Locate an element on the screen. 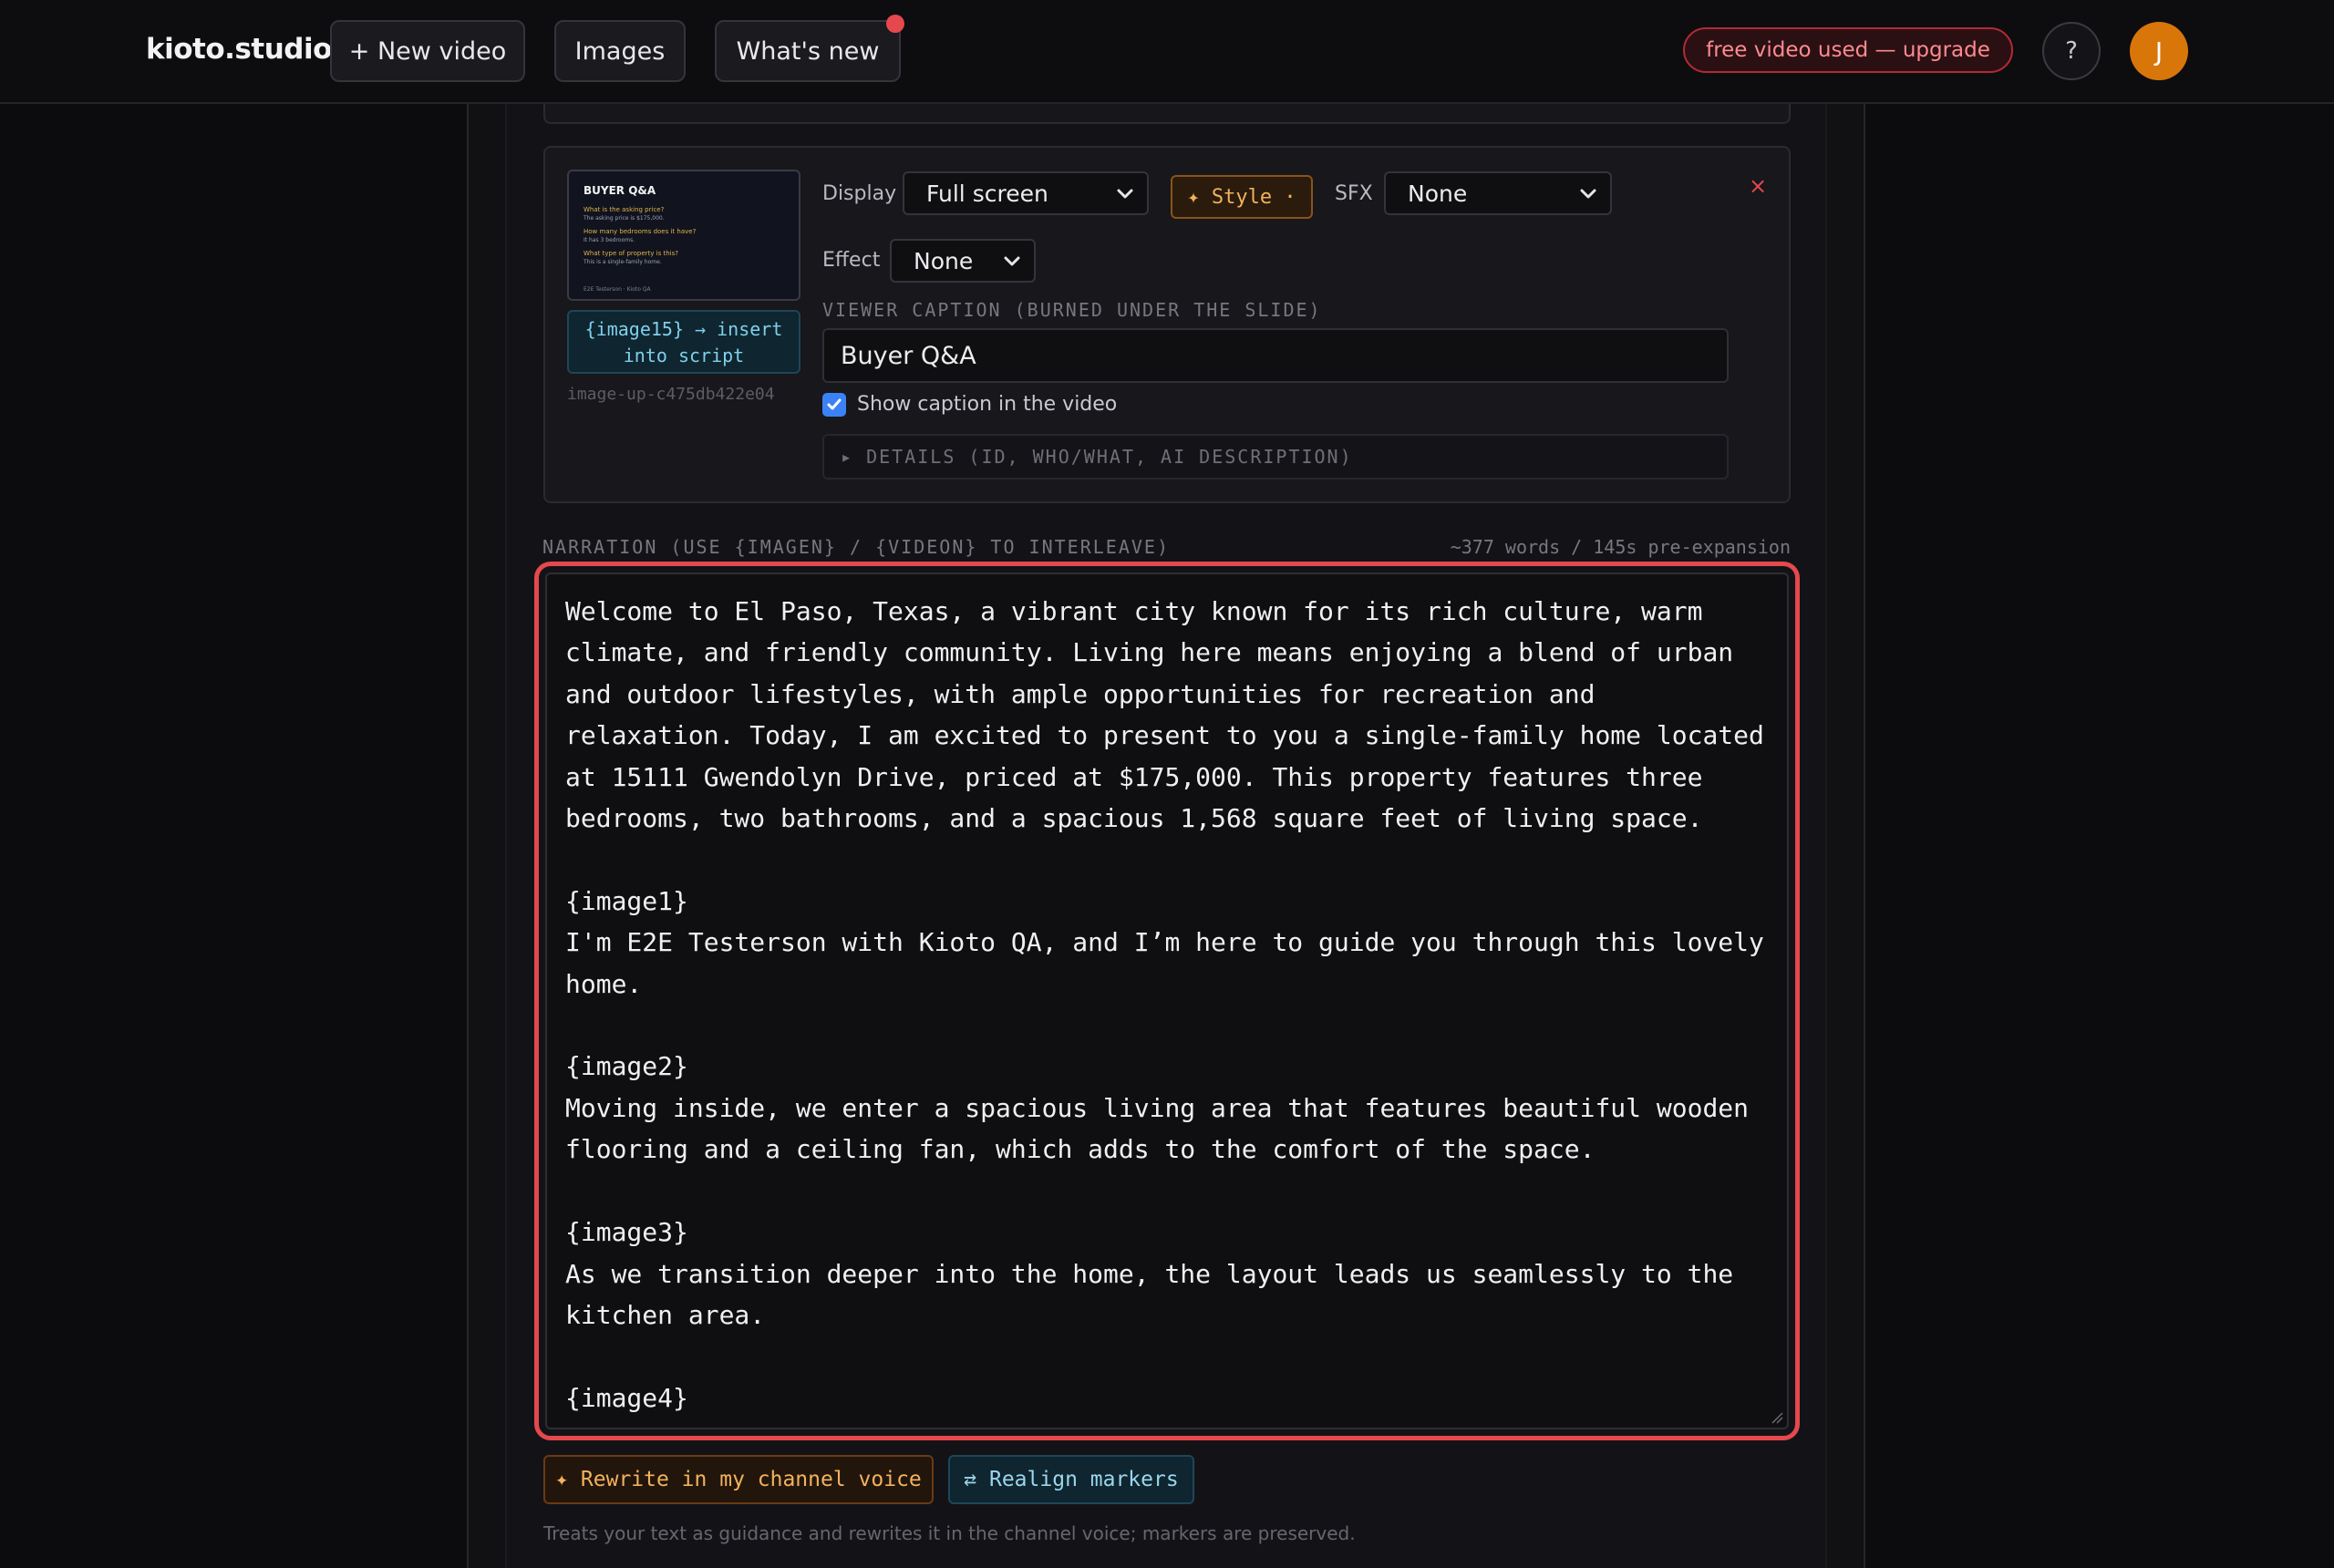  left-rail is located at coordinates (487, 836).